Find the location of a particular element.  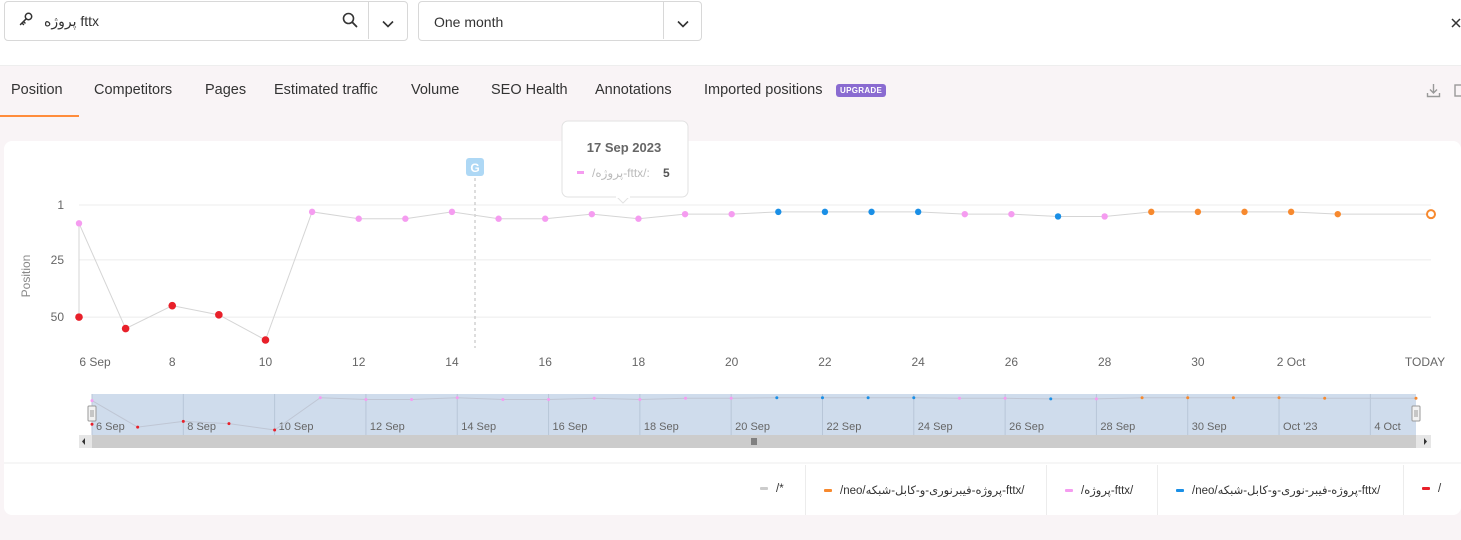

x-tick-label: 2 Oct is located at coordinates (1291, 362).